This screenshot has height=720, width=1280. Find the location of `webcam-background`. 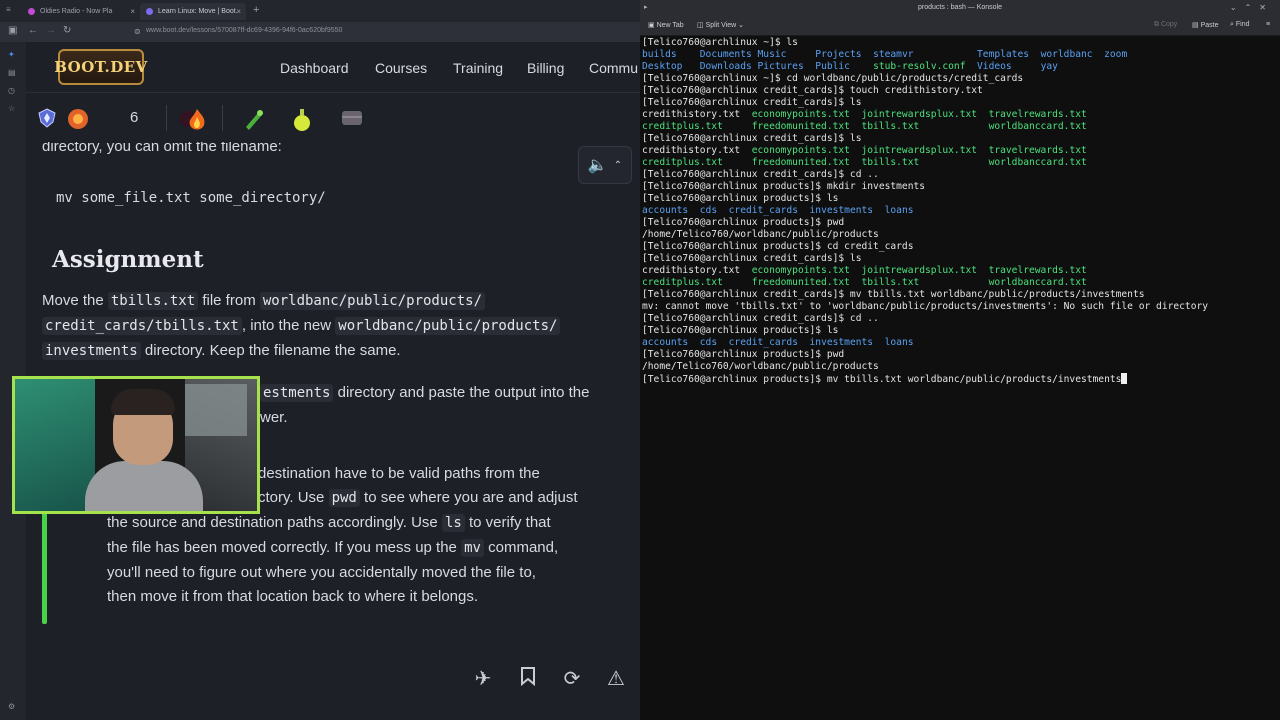

webcam-background is located at coordinates (55, 445).